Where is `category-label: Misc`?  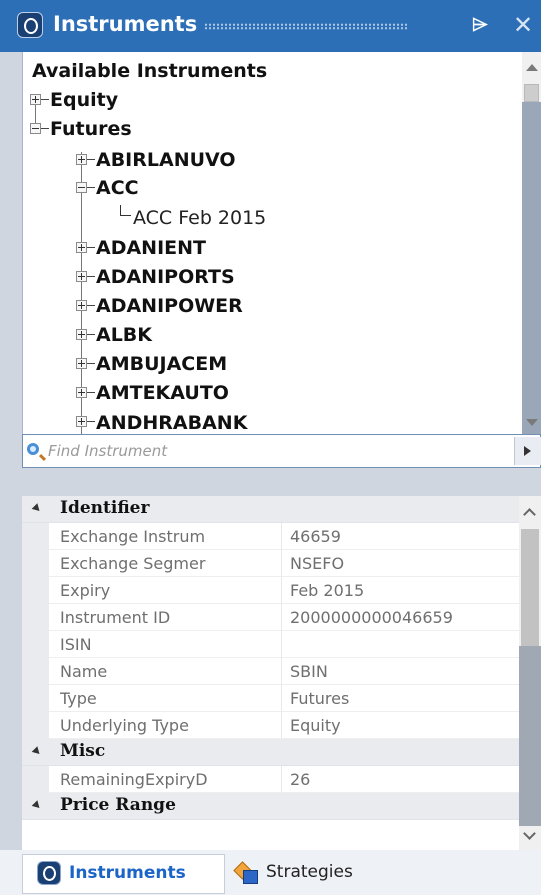
category-label: Misc is located at coordinates (83, 751).